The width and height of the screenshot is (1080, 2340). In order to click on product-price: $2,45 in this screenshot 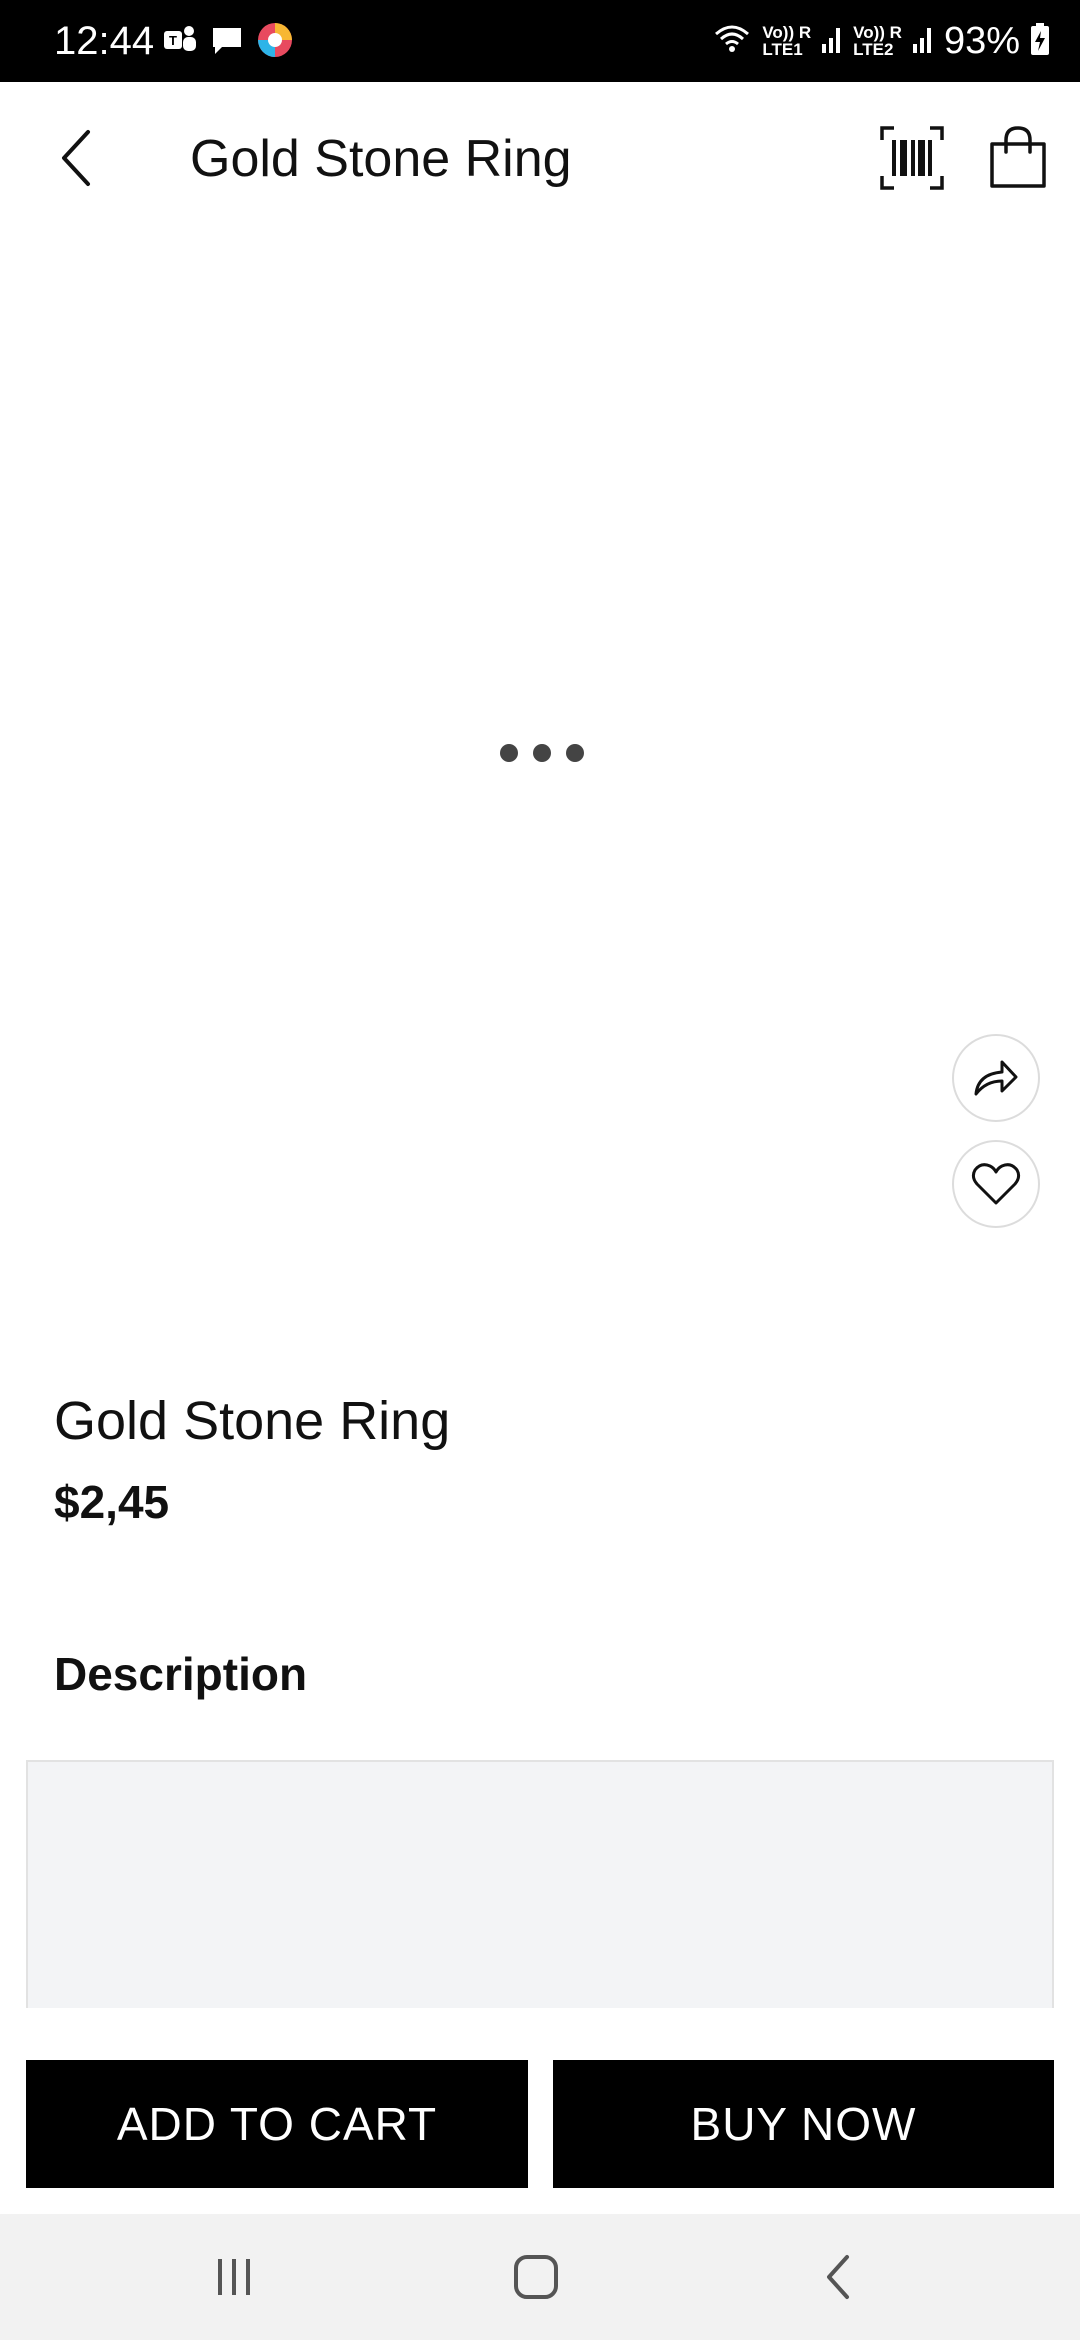, I will do `click(112, 1502)`.